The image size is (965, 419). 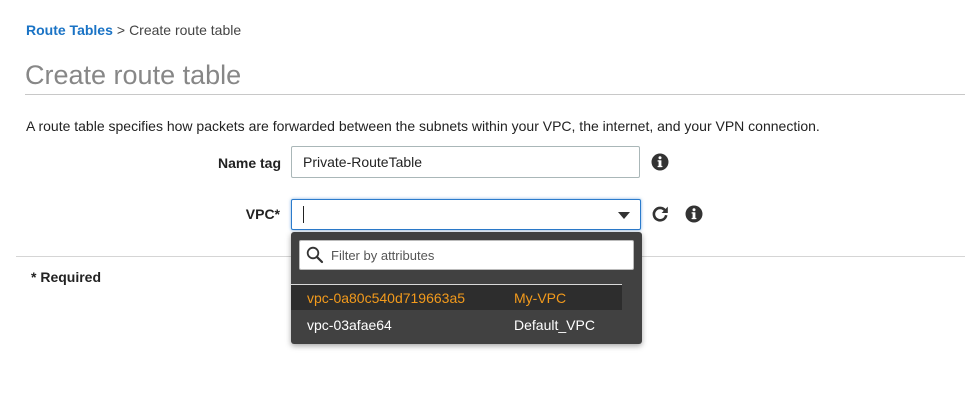 I want to click on vpc-info-icon, so click(x=694, y=214).